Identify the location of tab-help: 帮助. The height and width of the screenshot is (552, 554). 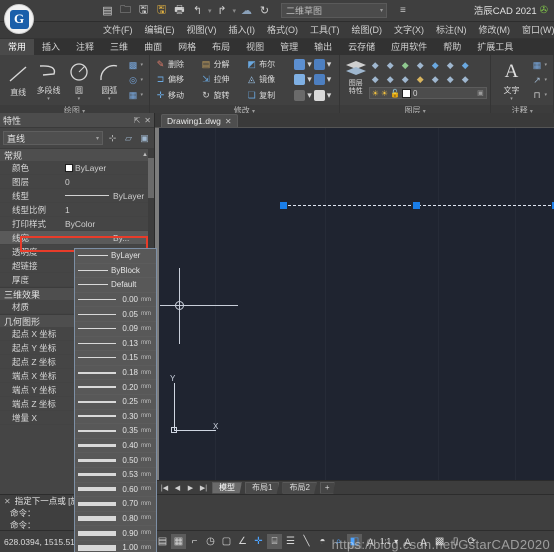
(452, 47).